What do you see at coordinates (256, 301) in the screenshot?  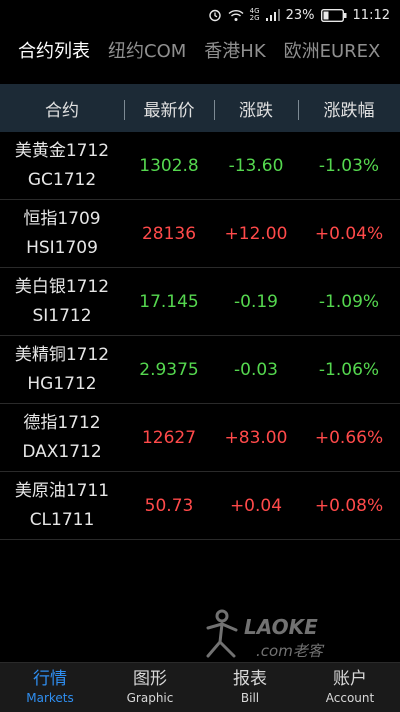 I see `price-change: -0.19` at bounding box center [256, 301].